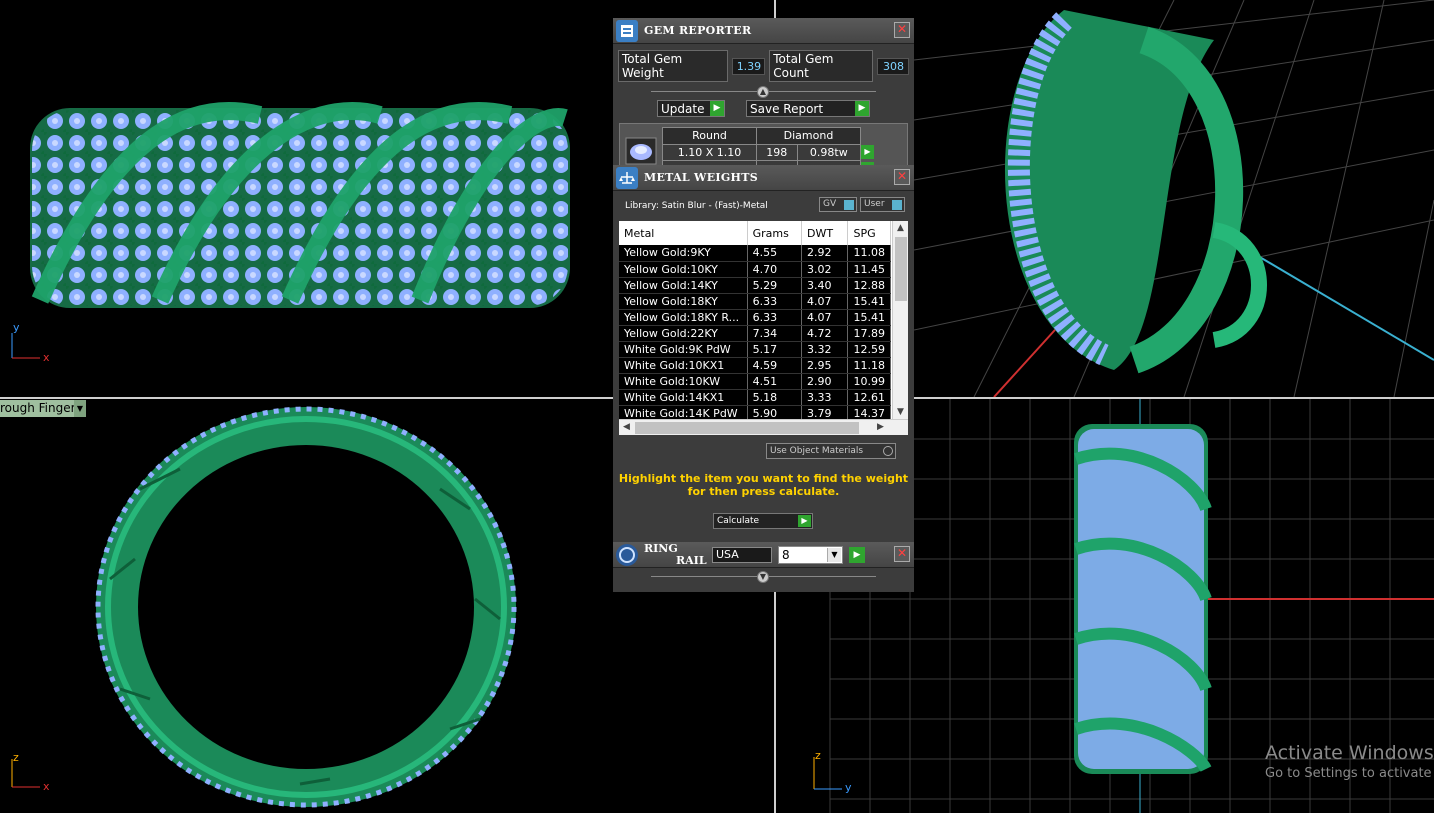  What do you see at coordinates (777, 152) in the screenshot?
I see `gem-count: 198` at bounding box center [777, 152].